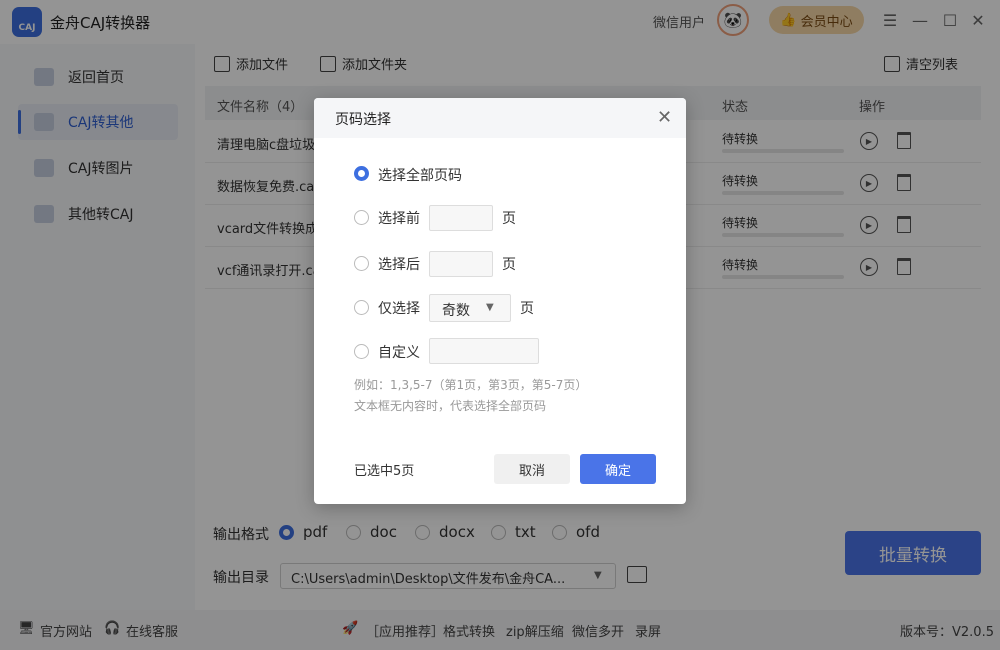 Image resolution: width=1000 pixels, height=650 pixels. What do you see at coordinates (664, 117) in the screenshot?
I see `close-icon: ✕` at bounding box center [664, 117].